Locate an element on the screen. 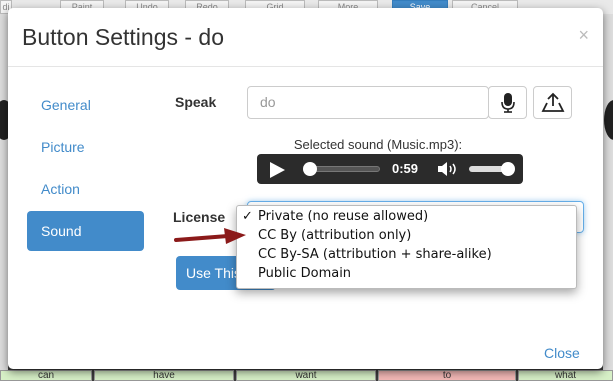 The width and height of the screenshot is (613, 381). upload-icon is located at coordinates (552, 102).